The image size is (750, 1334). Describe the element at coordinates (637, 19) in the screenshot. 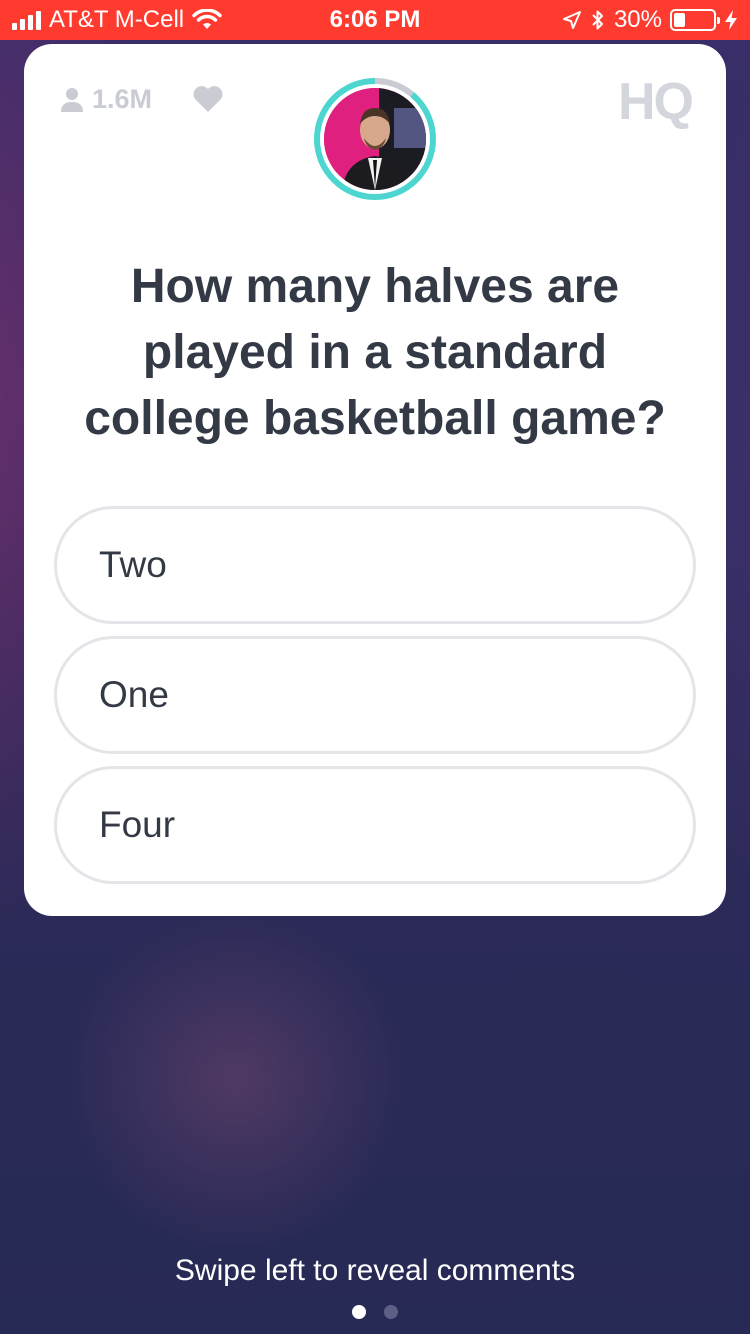

I see `battery-percent: 30%` at that location.